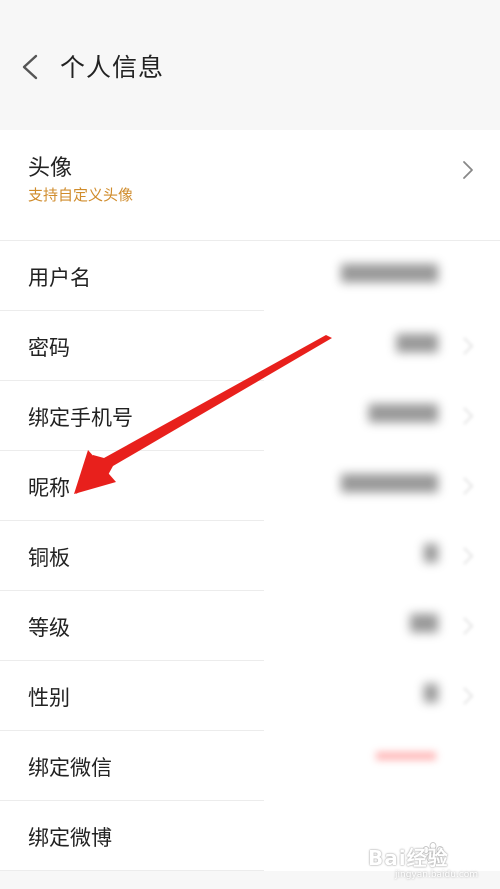 This screenshot has height=889, width=500. What do you see at coordinates (50, 168) in the screenshot?
I see `avatar-label: 头像` at bounding box center [50, 168].